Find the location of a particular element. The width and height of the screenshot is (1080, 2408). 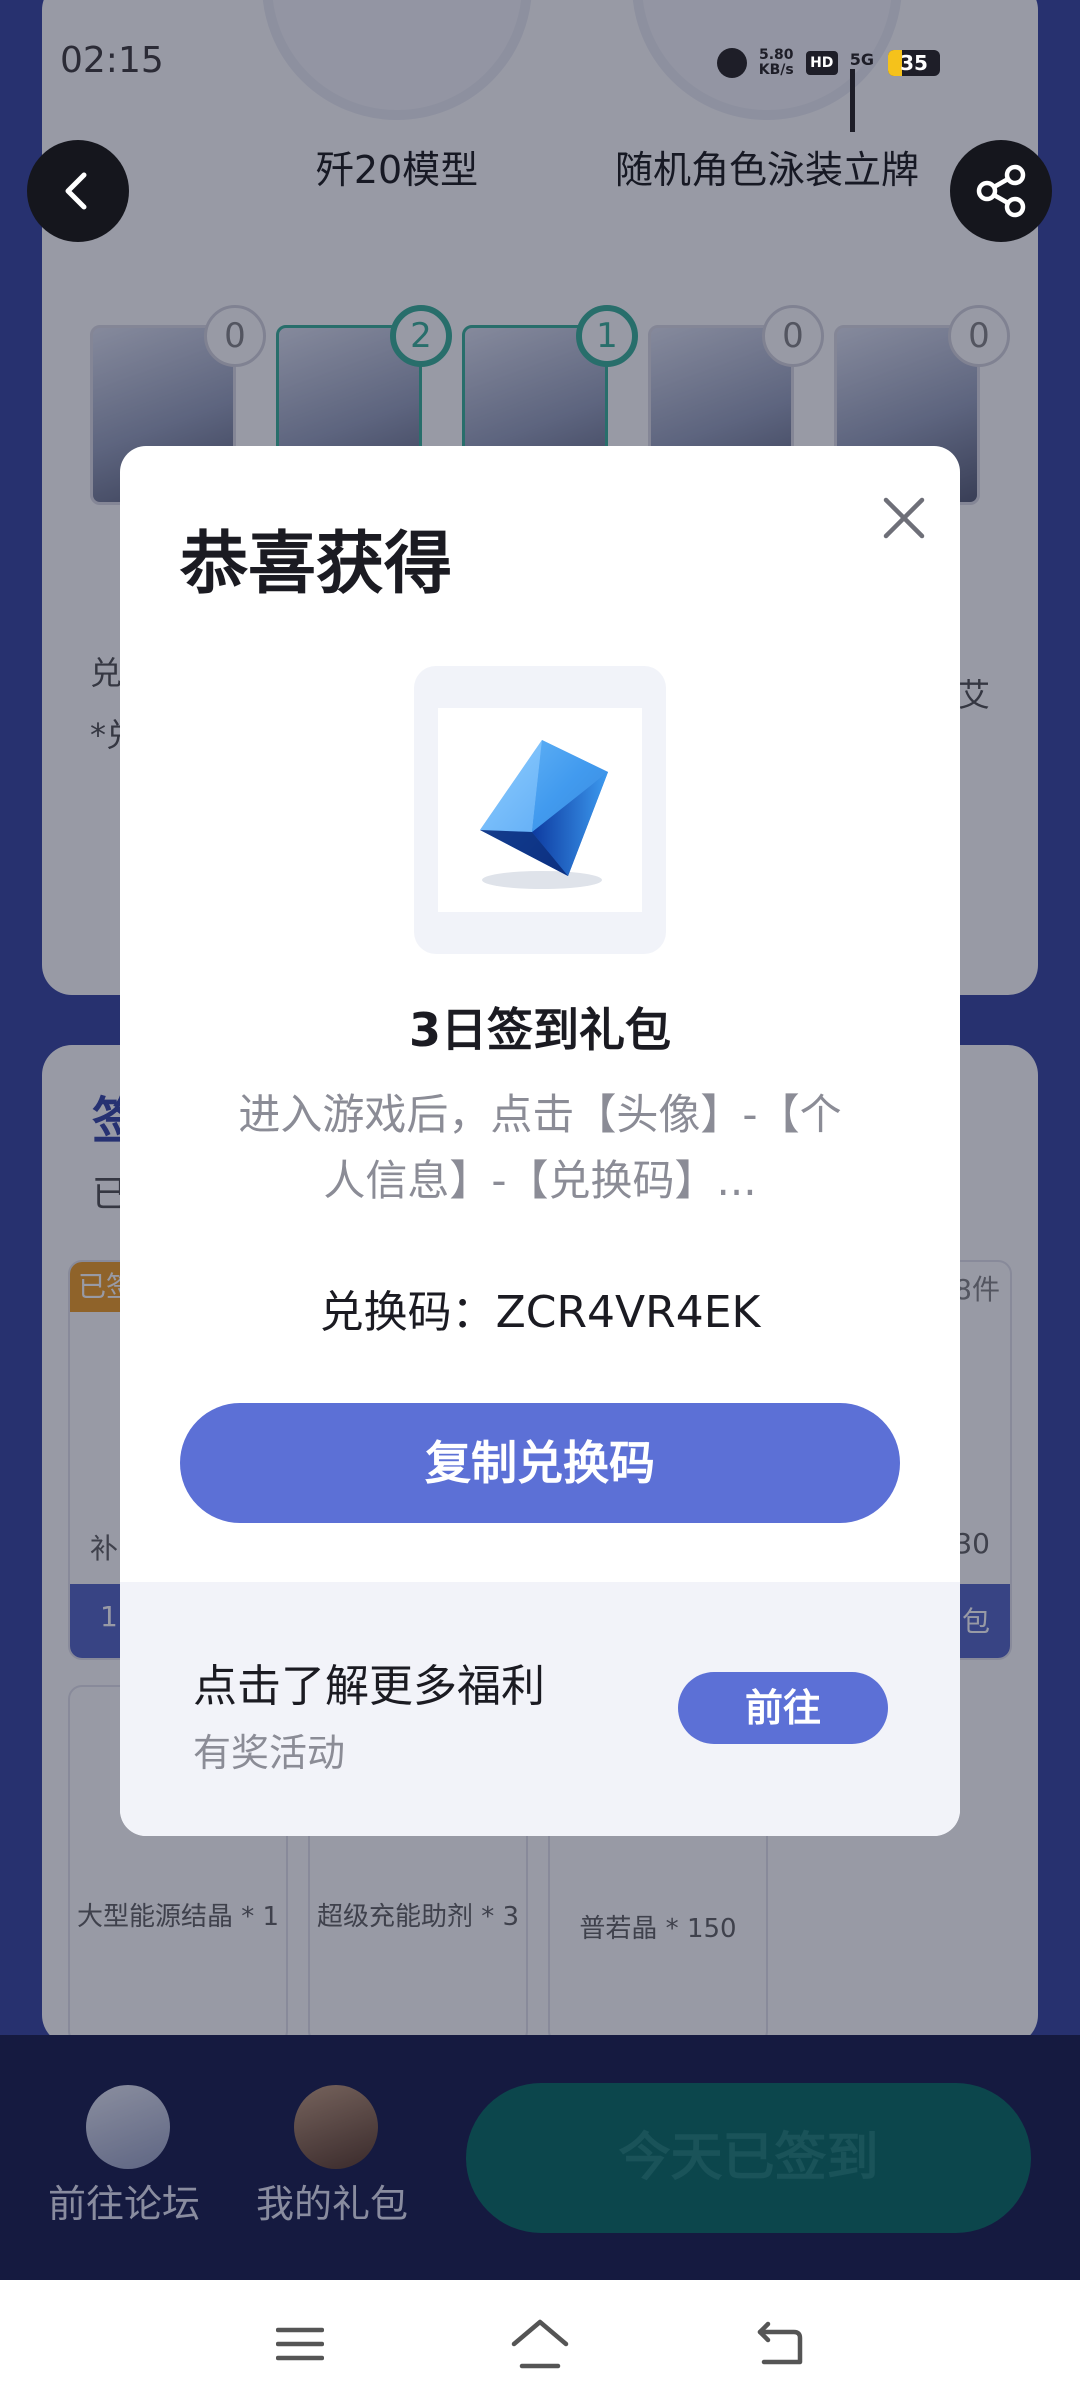

network-type: 5G is located at coordinates (861, 59).